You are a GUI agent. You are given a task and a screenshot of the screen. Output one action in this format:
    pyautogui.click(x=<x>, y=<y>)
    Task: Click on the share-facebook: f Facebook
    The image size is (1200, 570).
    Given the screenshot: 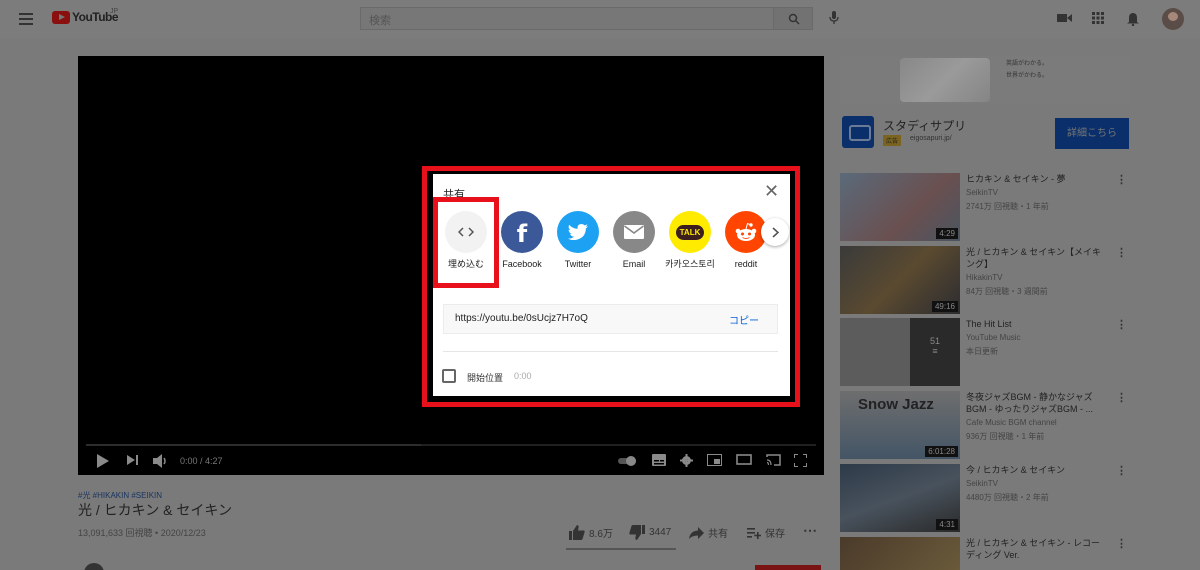 What is the action you would take?
    pyautogui.click(x=522, y=240)
    